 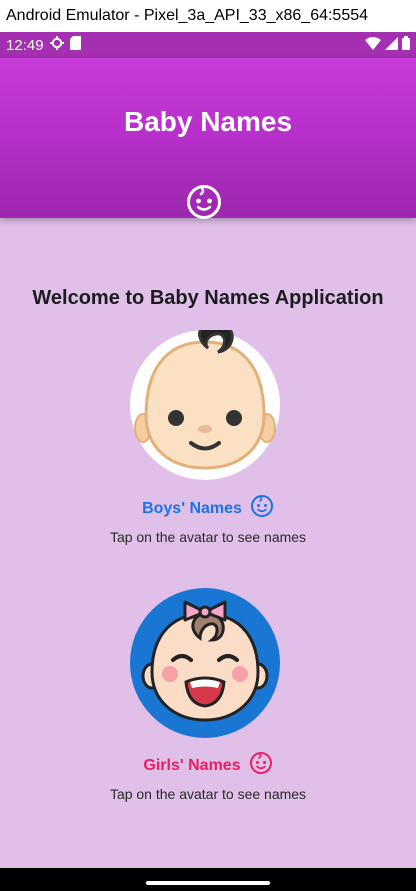 What do you see at coordinates (208, 121) in the screenshot?
I see `app-title: Baby Names` at bounding box center [208, 121].